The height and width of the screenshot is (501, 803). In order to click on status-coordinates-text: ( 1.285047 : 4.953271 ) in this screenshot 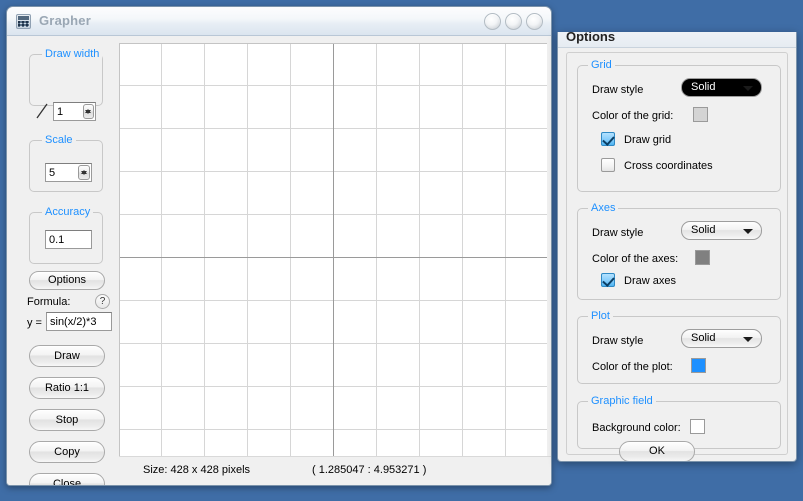, I will do `click(369, 470)`.